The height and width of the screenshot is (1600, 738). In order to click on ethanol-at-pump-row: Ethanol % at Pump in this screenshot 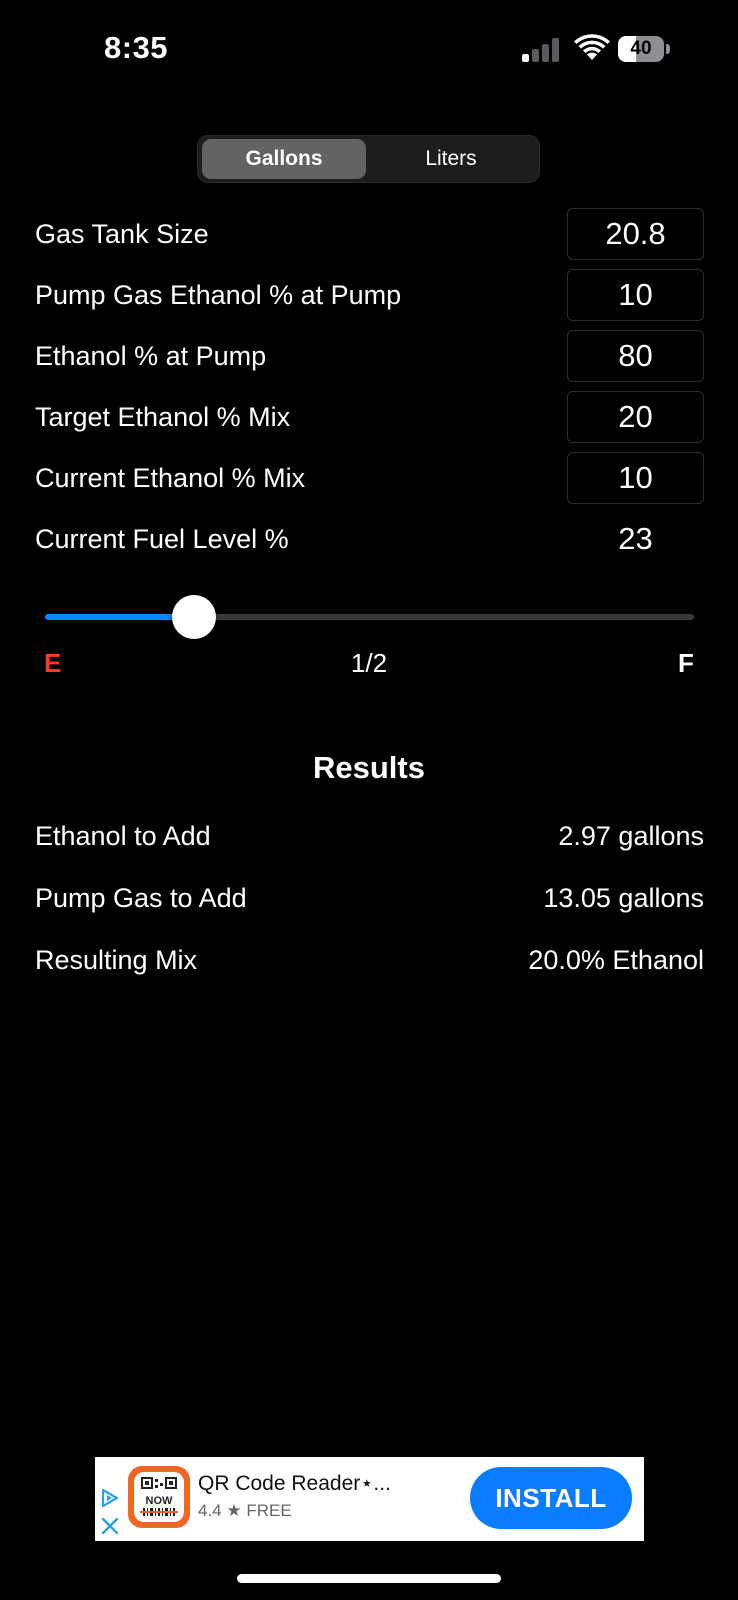, I will do `click(369, 356)`.